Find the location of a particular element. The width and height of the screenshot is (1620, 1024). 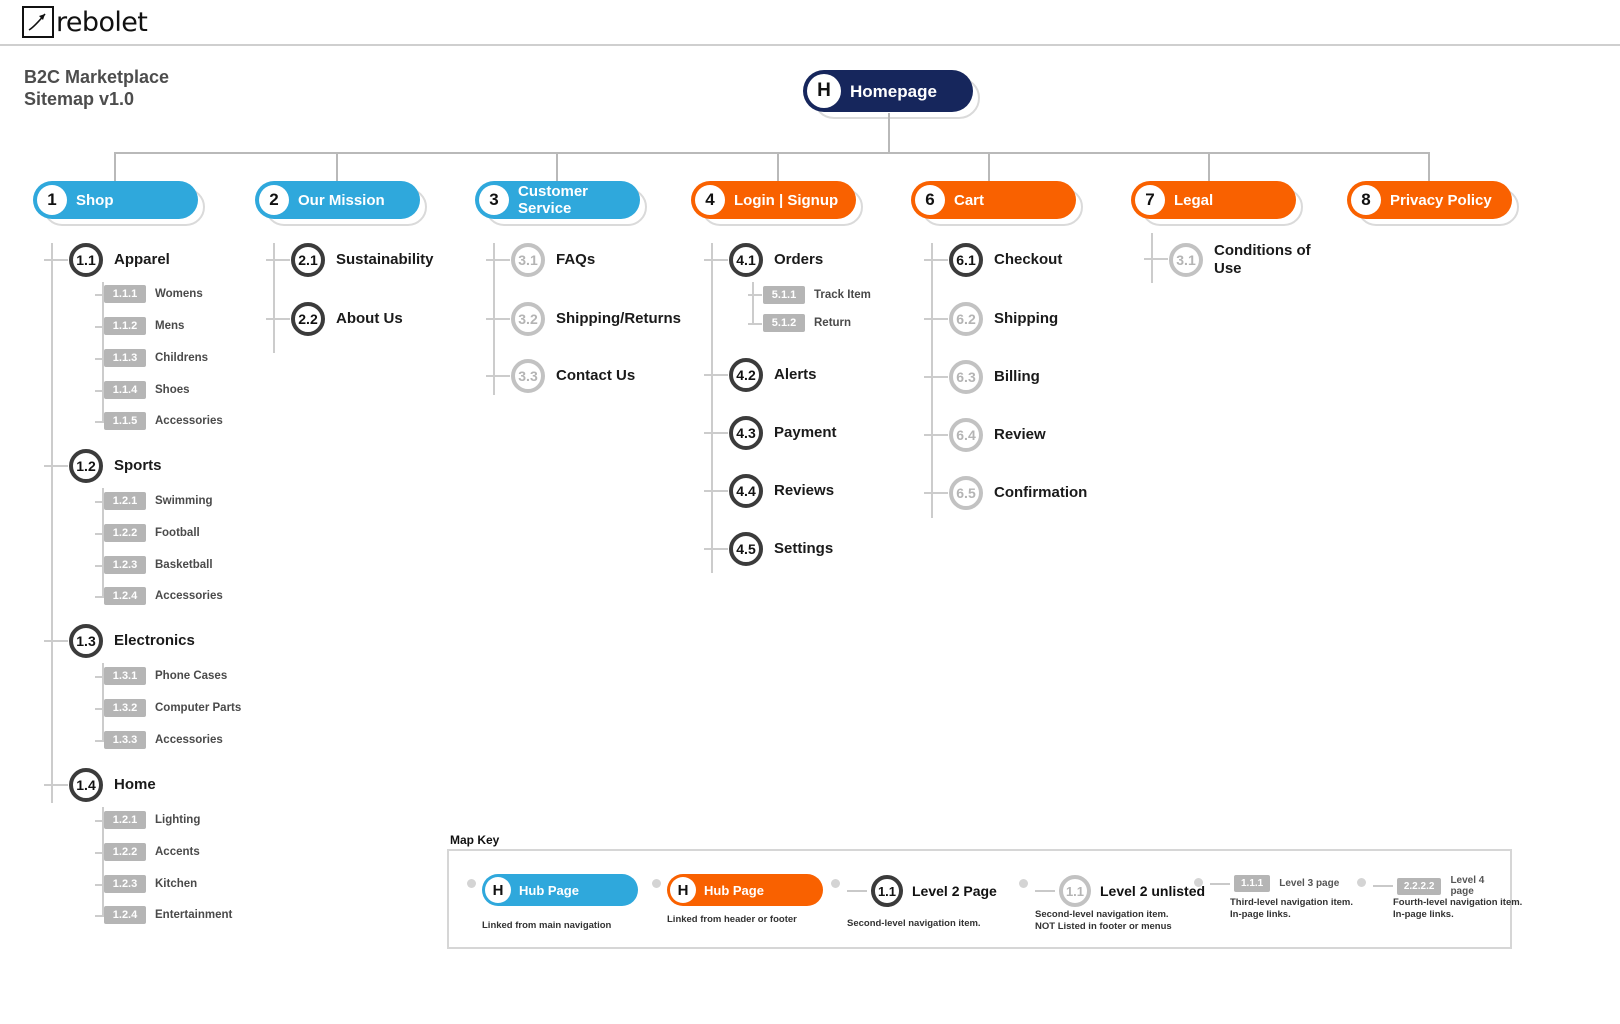

legend-caption: Linked from main navigation is located at coordinates (547, 925).